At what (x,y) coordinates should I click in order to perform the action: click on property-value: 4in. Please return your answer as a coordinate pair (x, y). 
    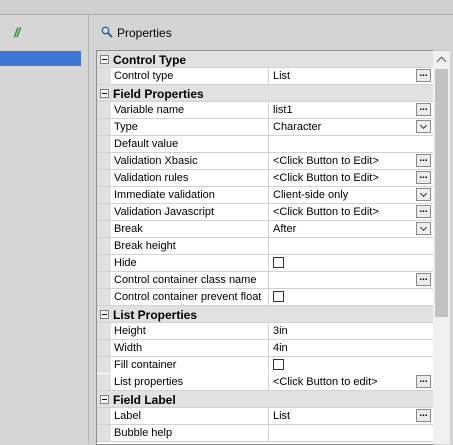
    Looking at the image, I should click on (351, 348).